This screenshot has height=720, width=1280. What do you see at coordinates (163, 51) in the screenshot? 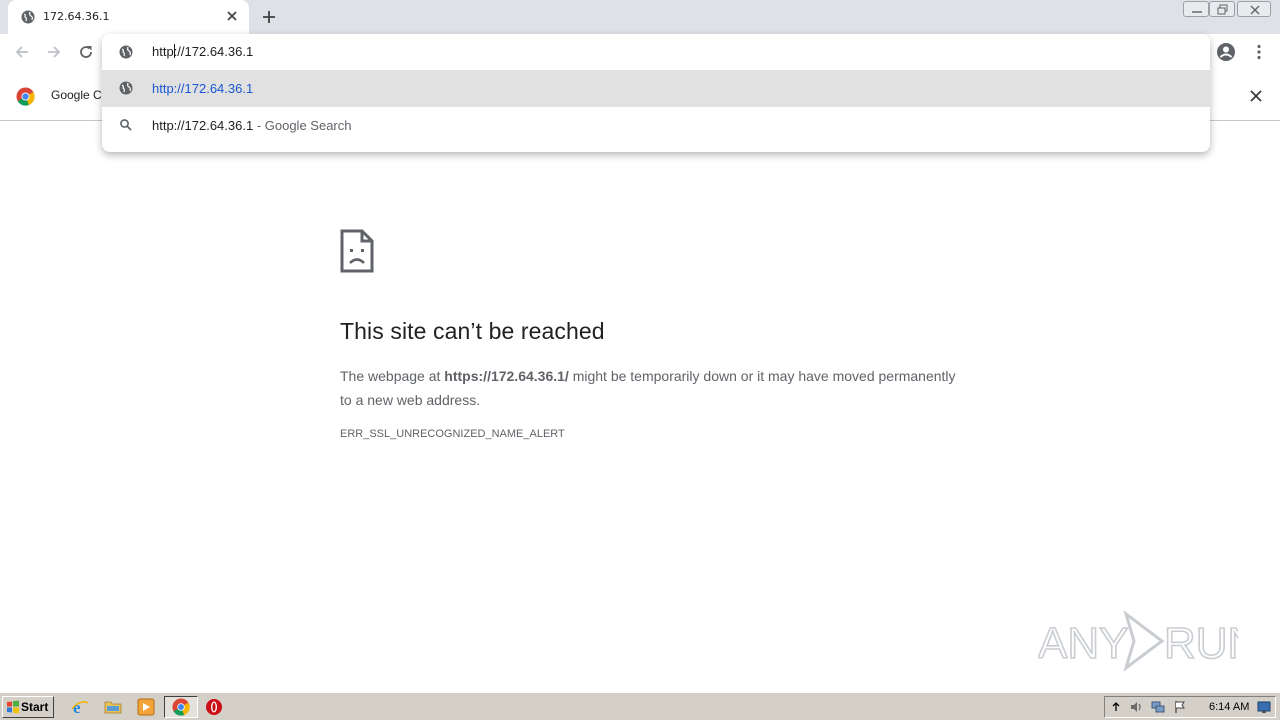
I see `address-text-before-caret: http` at bounding box center [163, 51].